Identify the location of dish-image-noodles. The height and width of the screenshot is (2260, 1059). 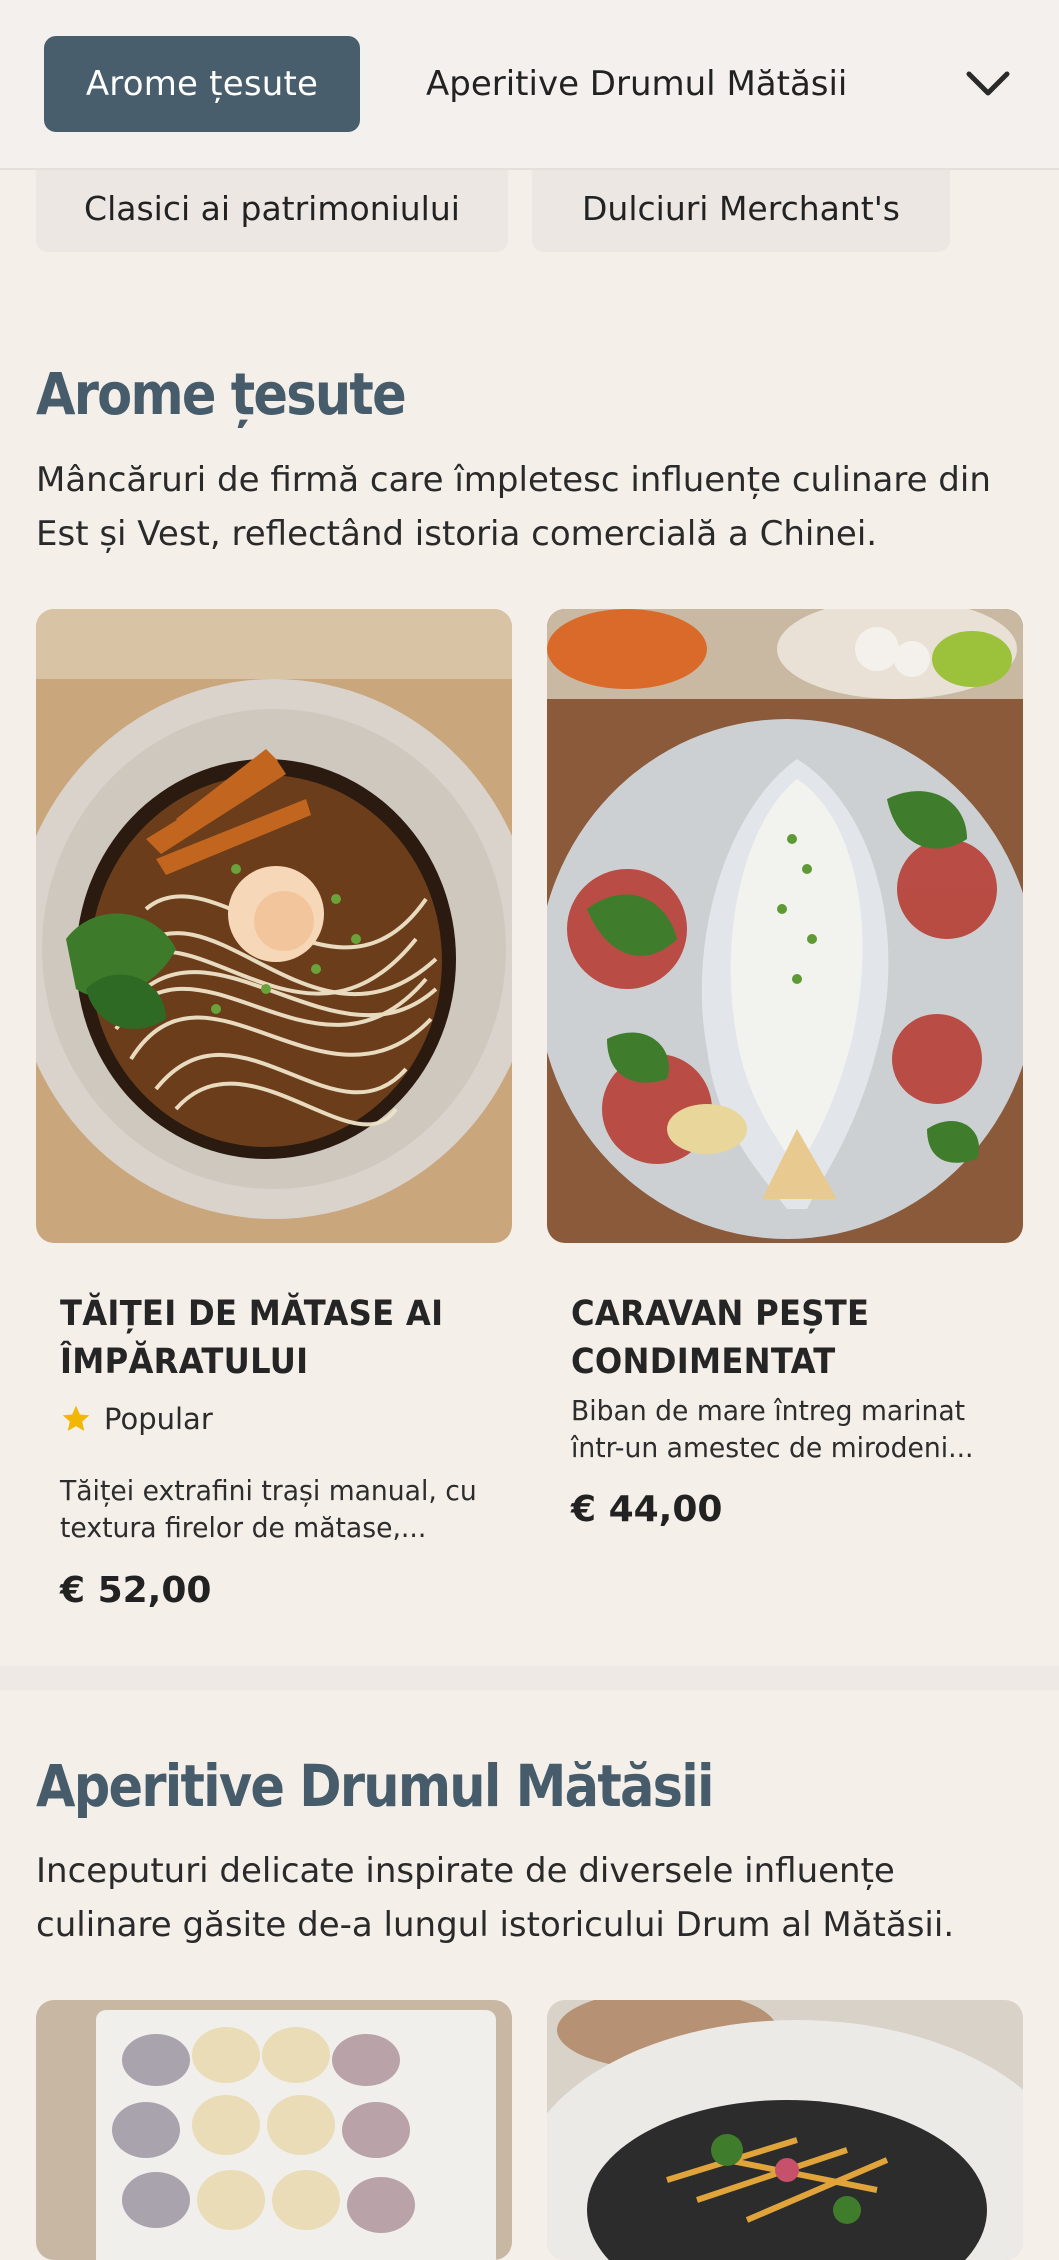
(274, 926).